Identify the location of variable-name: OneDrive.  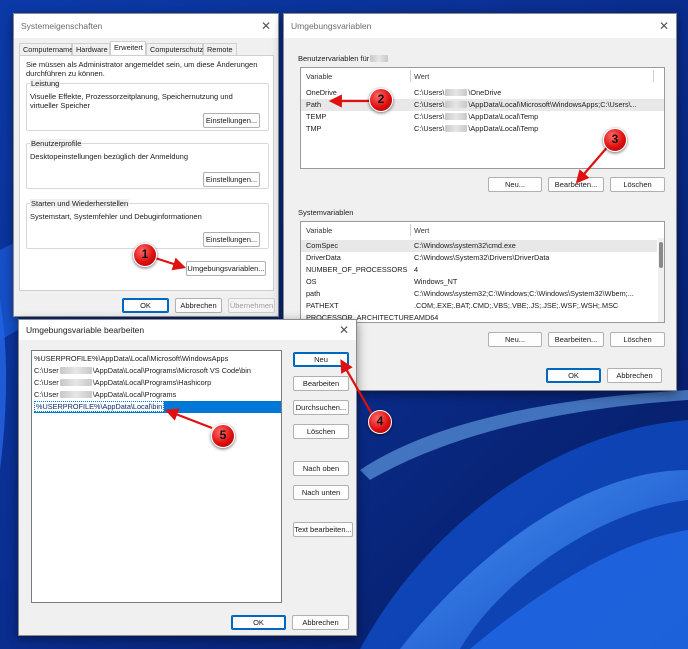
(321, 92).